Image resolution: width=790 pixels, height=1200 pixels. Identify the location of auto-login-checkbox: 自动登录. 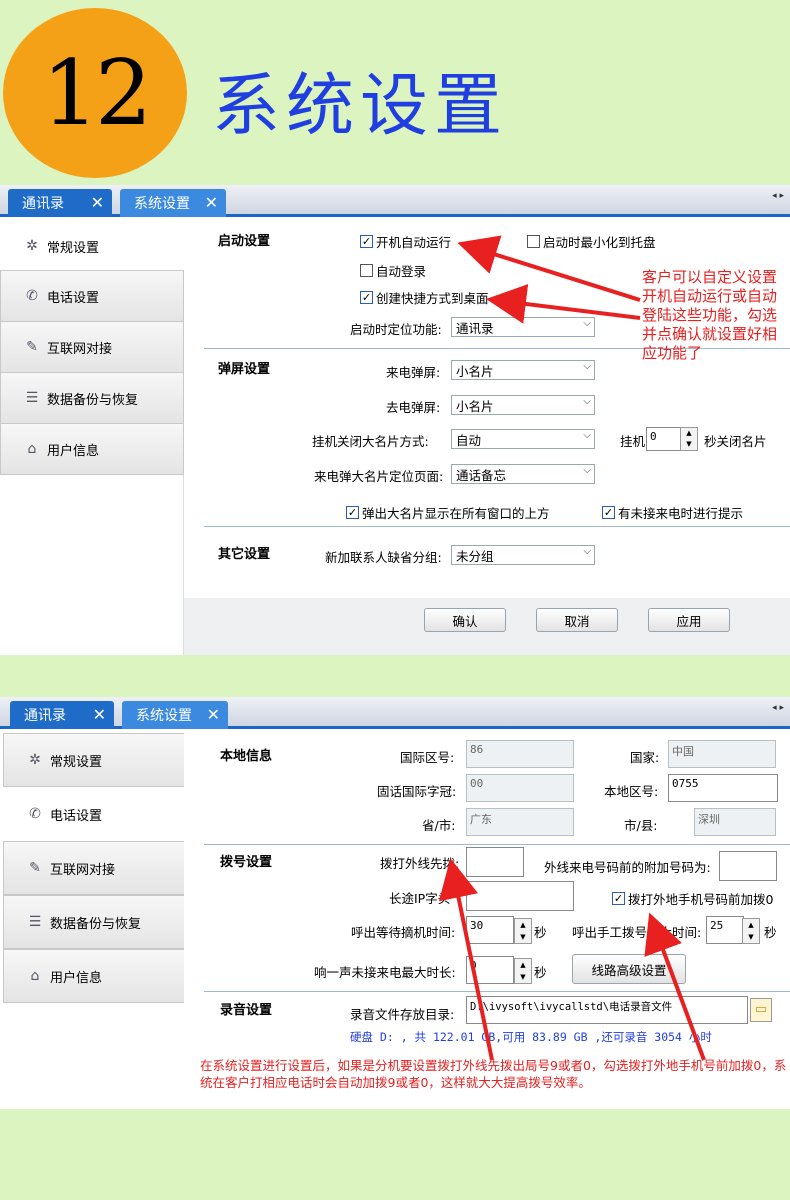
(393, 270).